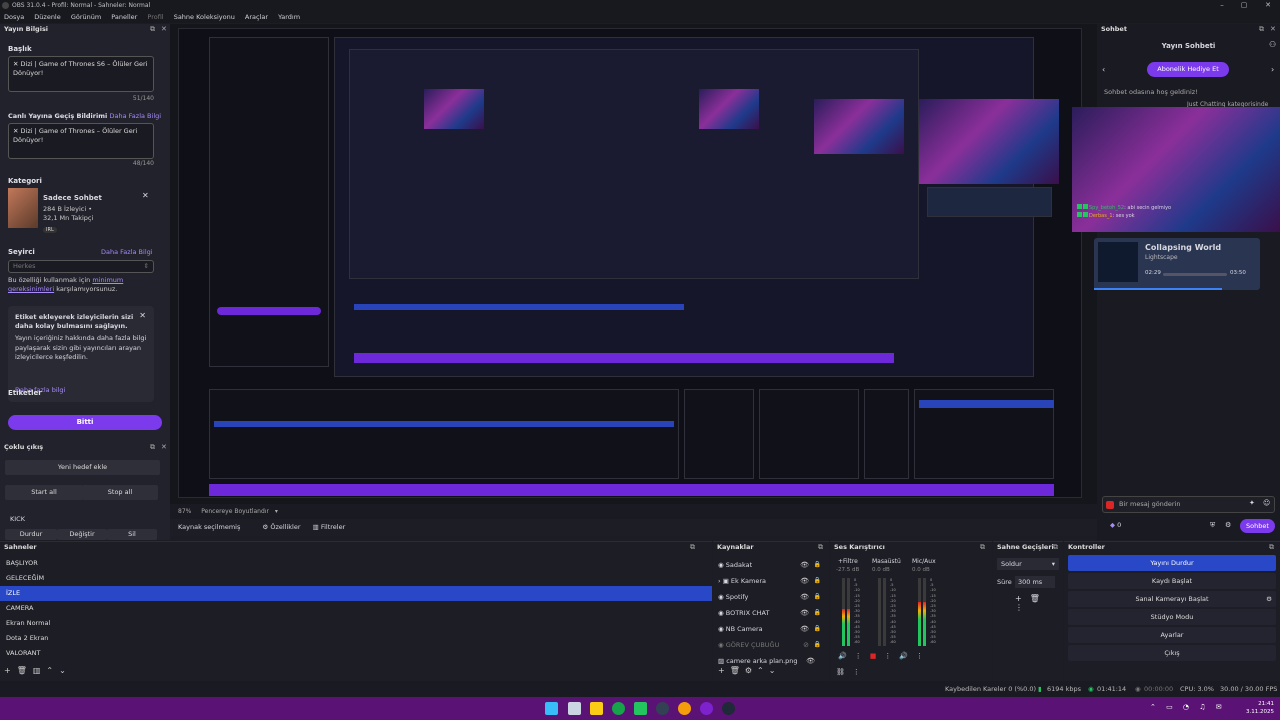 Image resolution: width=1280 pixels, height=720 pixels. What do you see at coordinates (356, 653) in the screenshot?
I see `scene-item: VALORANT` at bounding box center [356, 653].